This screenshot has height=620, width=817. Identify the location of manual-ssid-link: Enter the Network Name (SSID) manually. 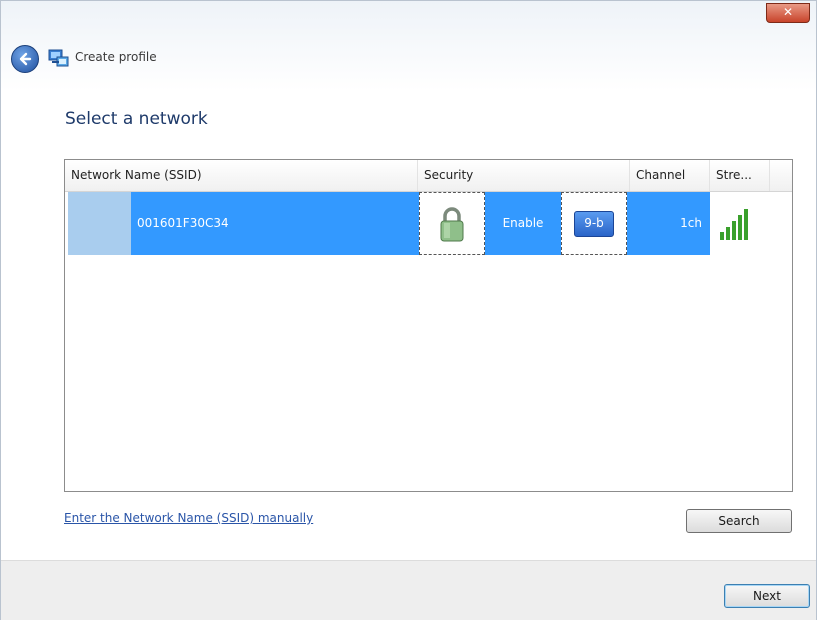
(188, 518).